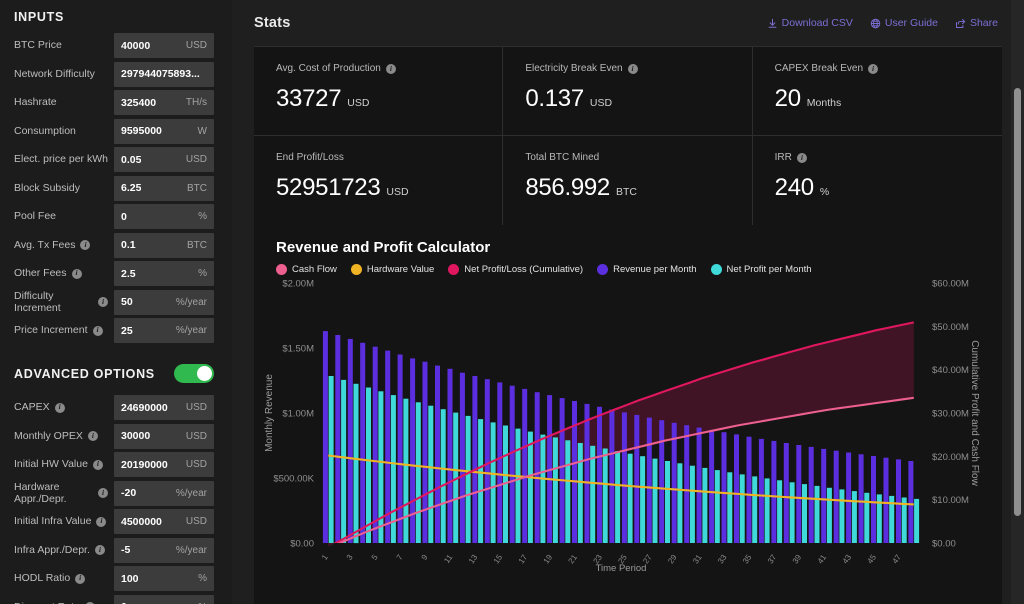  I want to click on field-label: Monthly OPEX i, so click(64, 436).